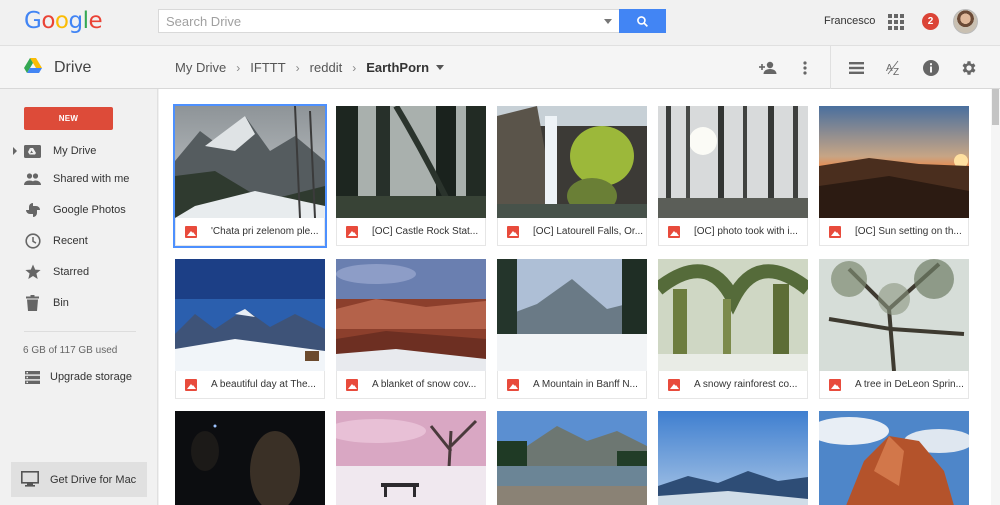  I want to click on monitor-icon, so click(30, 481).